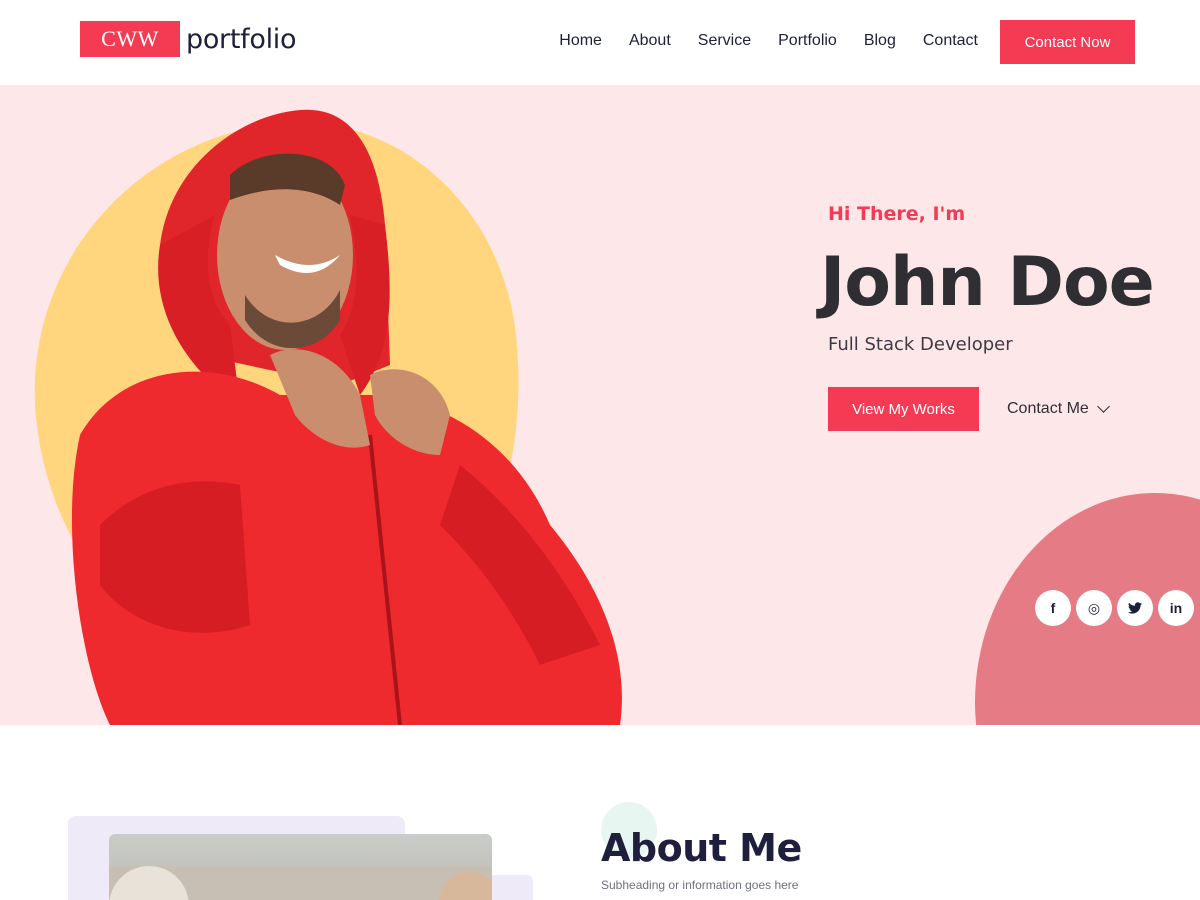  I want to click on logo-mark: CWW, so click(130, 39).